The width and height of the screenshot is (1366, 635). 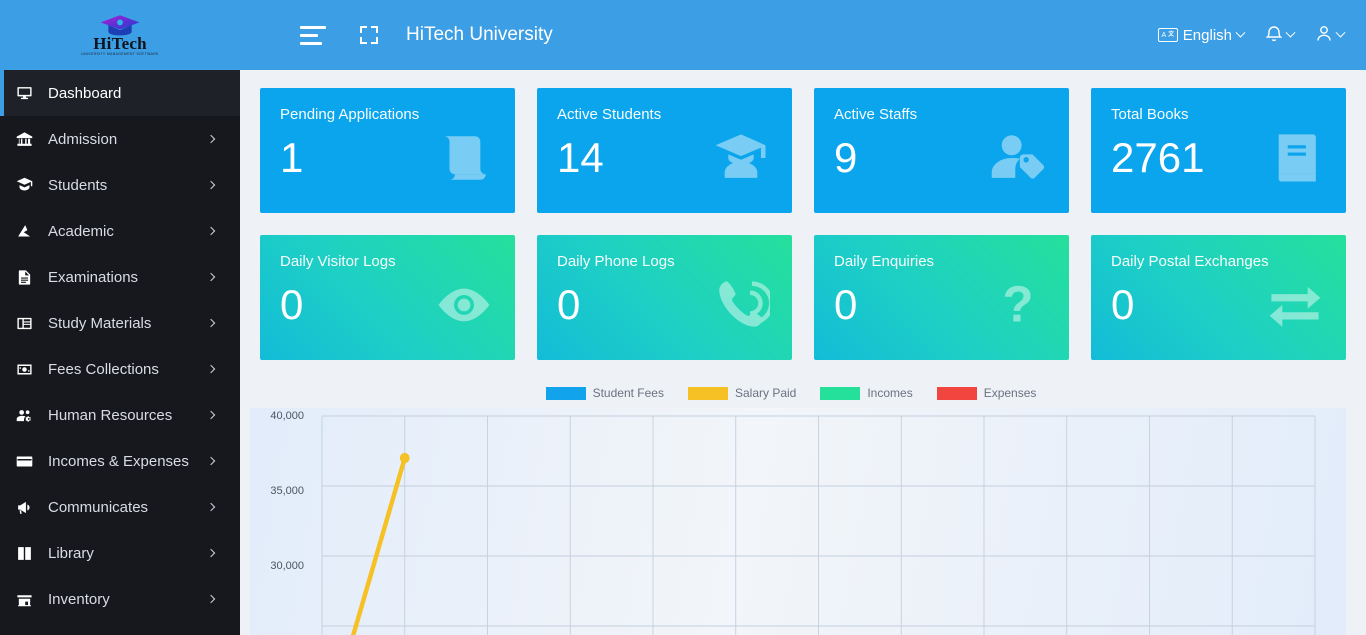 What do you see at coordinates (120, 599) in the screenshot?
I see `sidebar-item-inventory: Inventory` at bounding box center [120, 599].